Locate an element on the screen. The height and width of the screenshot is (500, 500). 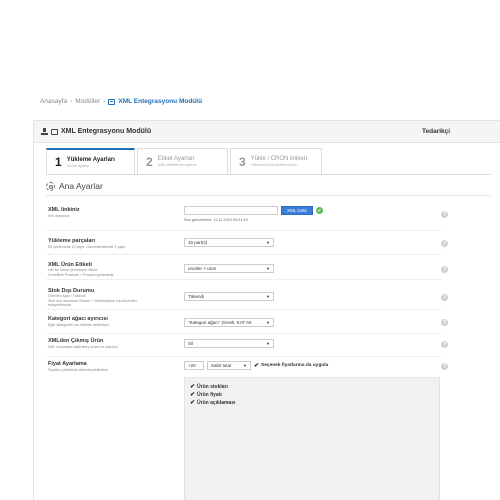
supplier-link: Tedarikçi is located at coordinates (436, 131).